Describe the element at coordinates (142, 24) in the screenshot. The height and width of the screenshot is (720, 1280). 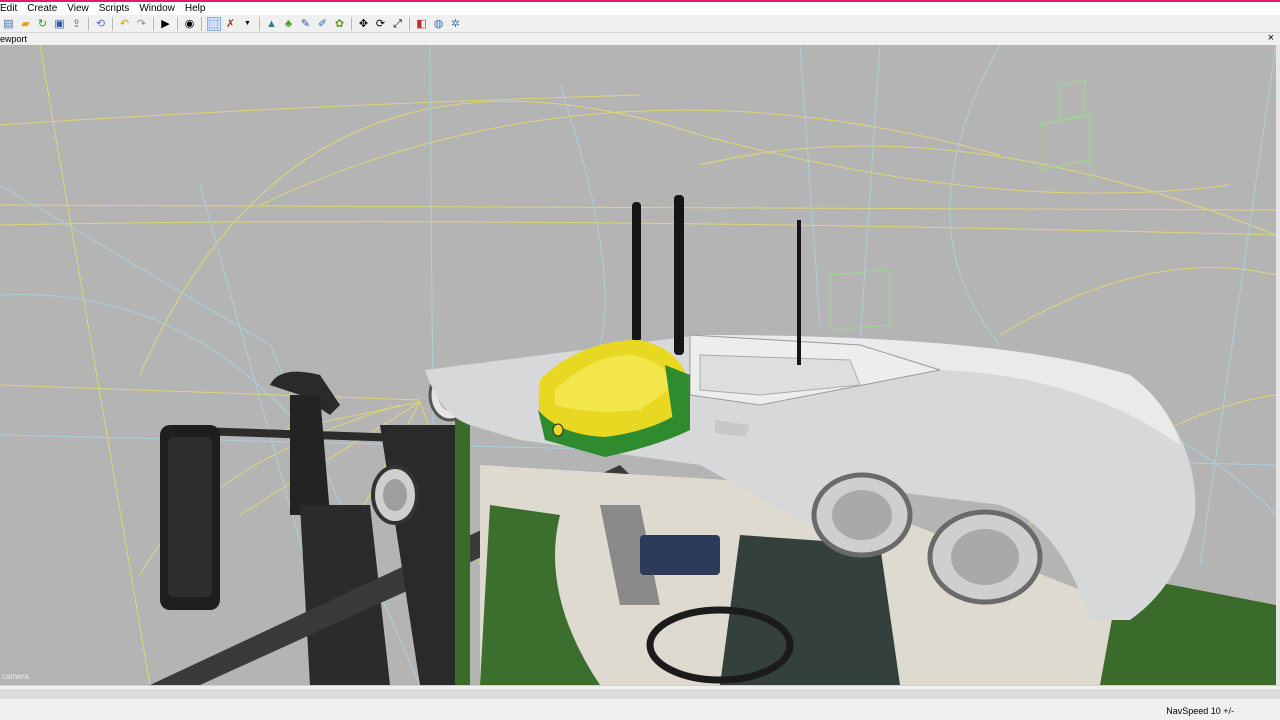
I see `redo-icon: ↷` at that location.